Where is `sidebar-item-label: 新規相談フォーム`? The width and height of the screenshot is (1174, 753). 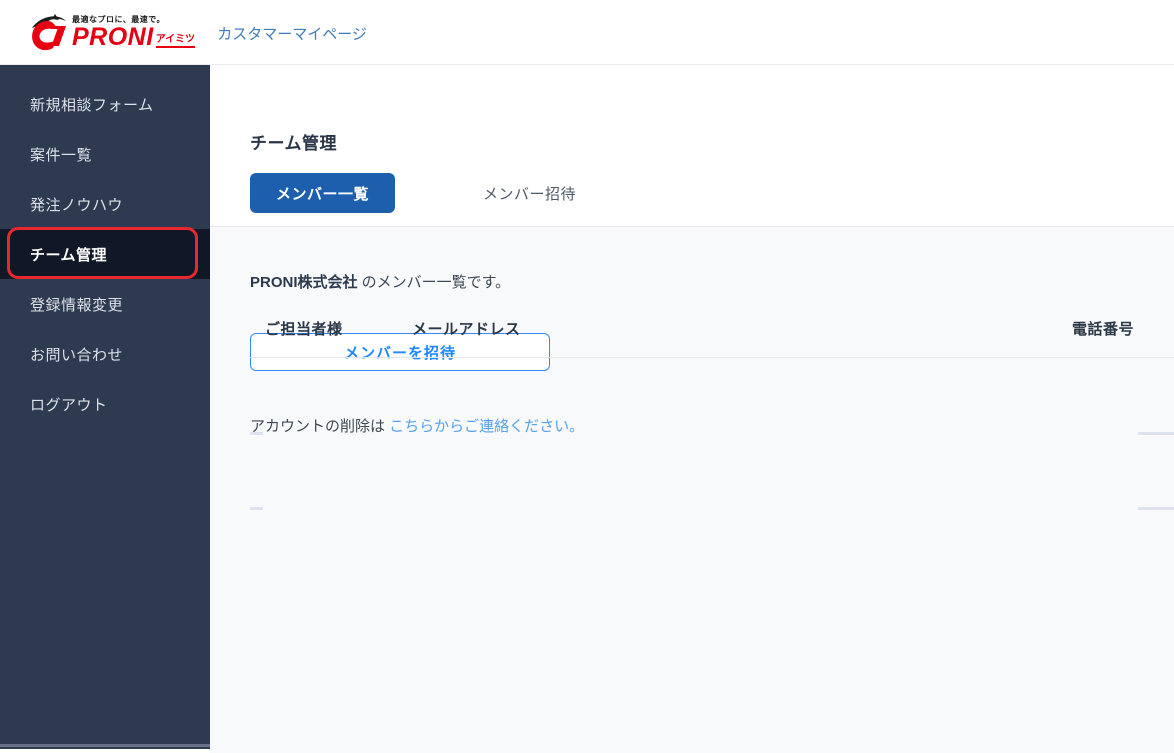
sidebar-item-label: 新規相談フォーム is located at coordinates (92, 105).